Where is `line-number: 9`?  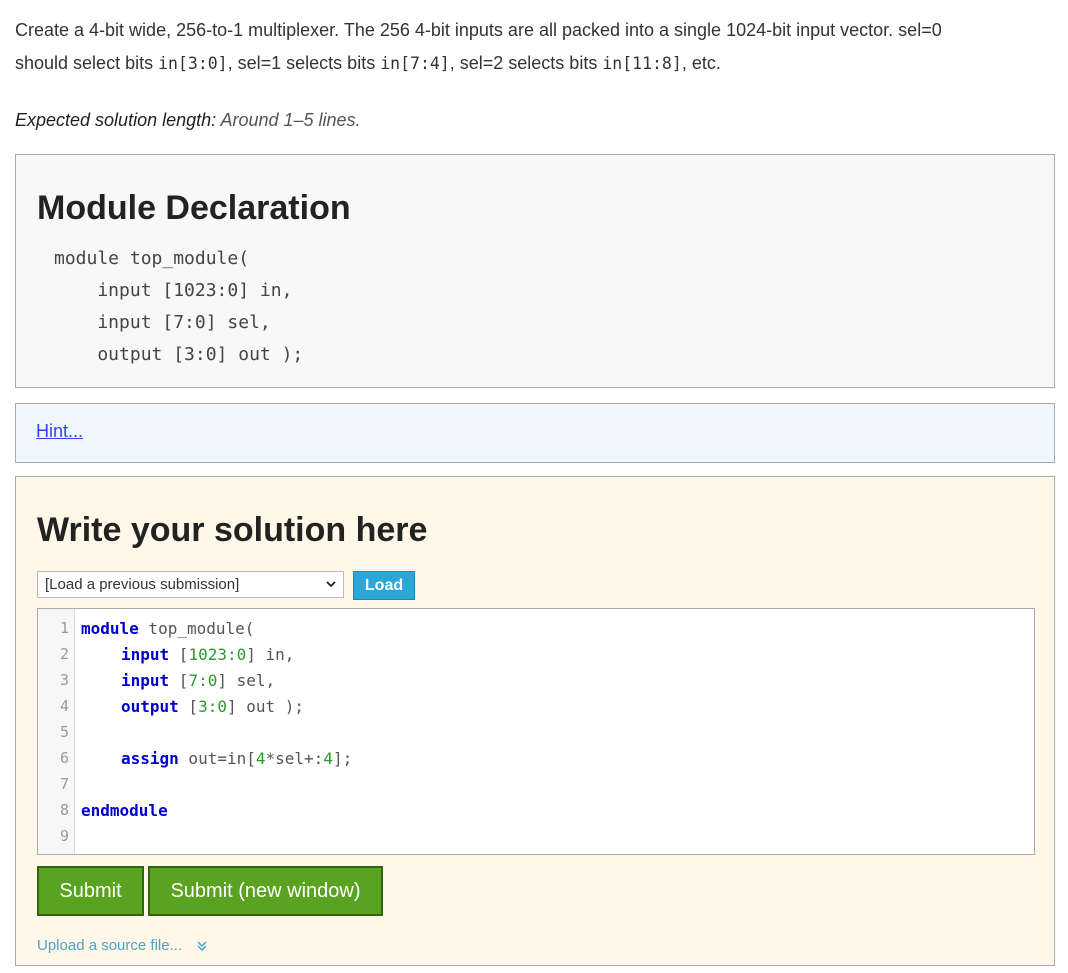
line-number: 9 is located at coordinates (64, 836).